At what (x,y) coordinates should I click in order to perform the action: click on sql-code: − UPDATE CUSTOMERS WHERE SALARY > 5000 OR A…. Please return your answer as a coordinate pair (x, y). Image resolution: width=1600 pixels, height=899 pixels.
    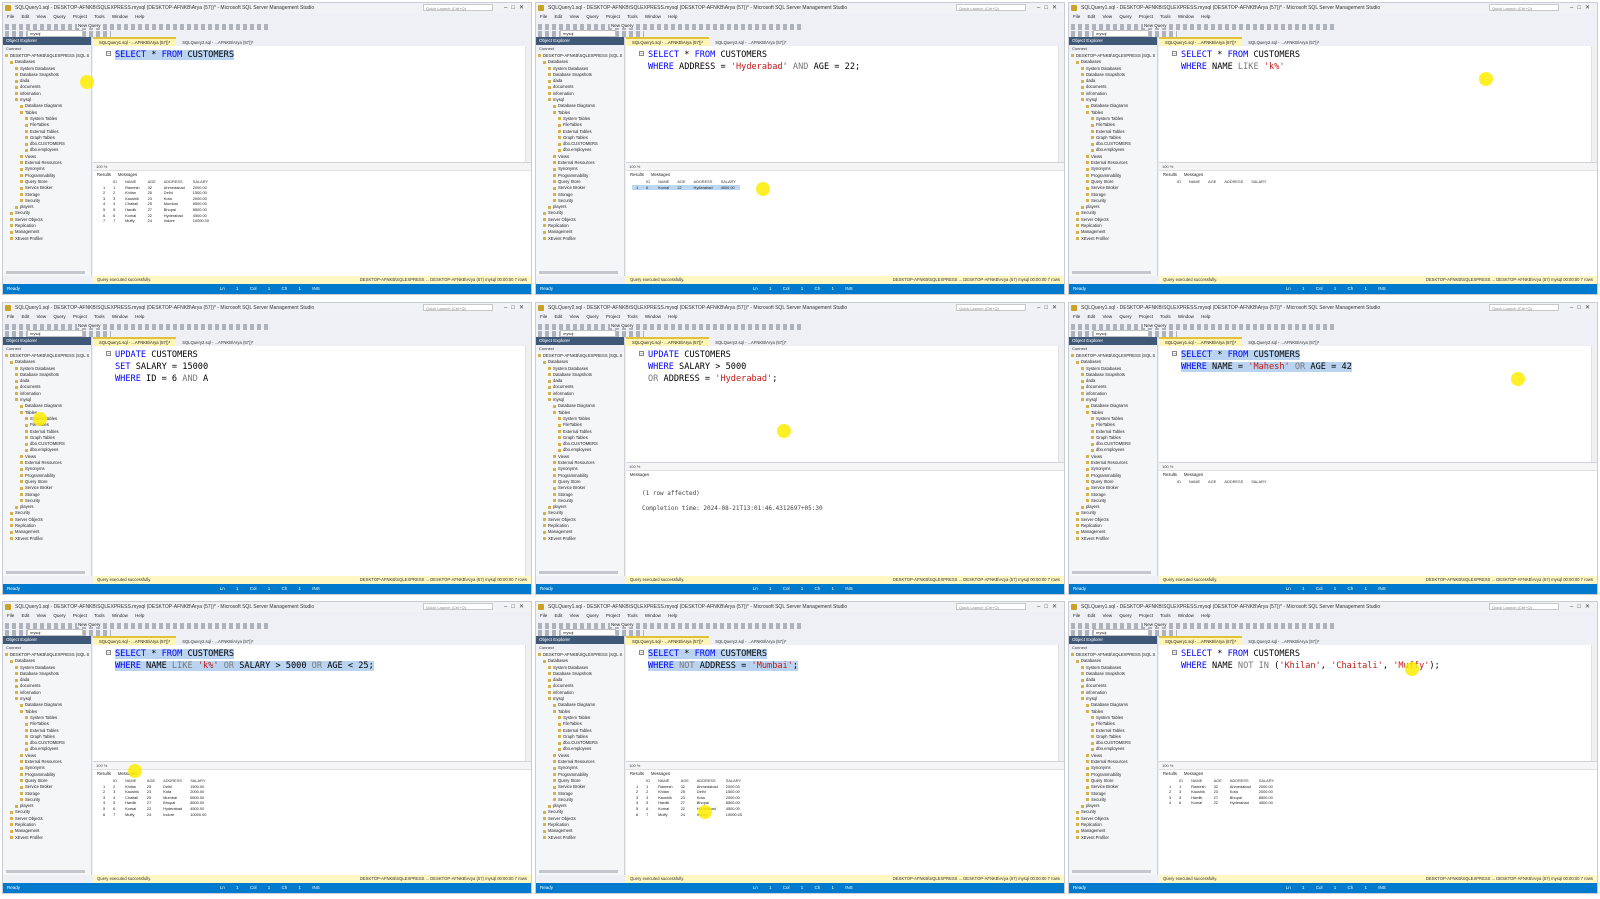
    Looking at the image, I should click on (845, 384).